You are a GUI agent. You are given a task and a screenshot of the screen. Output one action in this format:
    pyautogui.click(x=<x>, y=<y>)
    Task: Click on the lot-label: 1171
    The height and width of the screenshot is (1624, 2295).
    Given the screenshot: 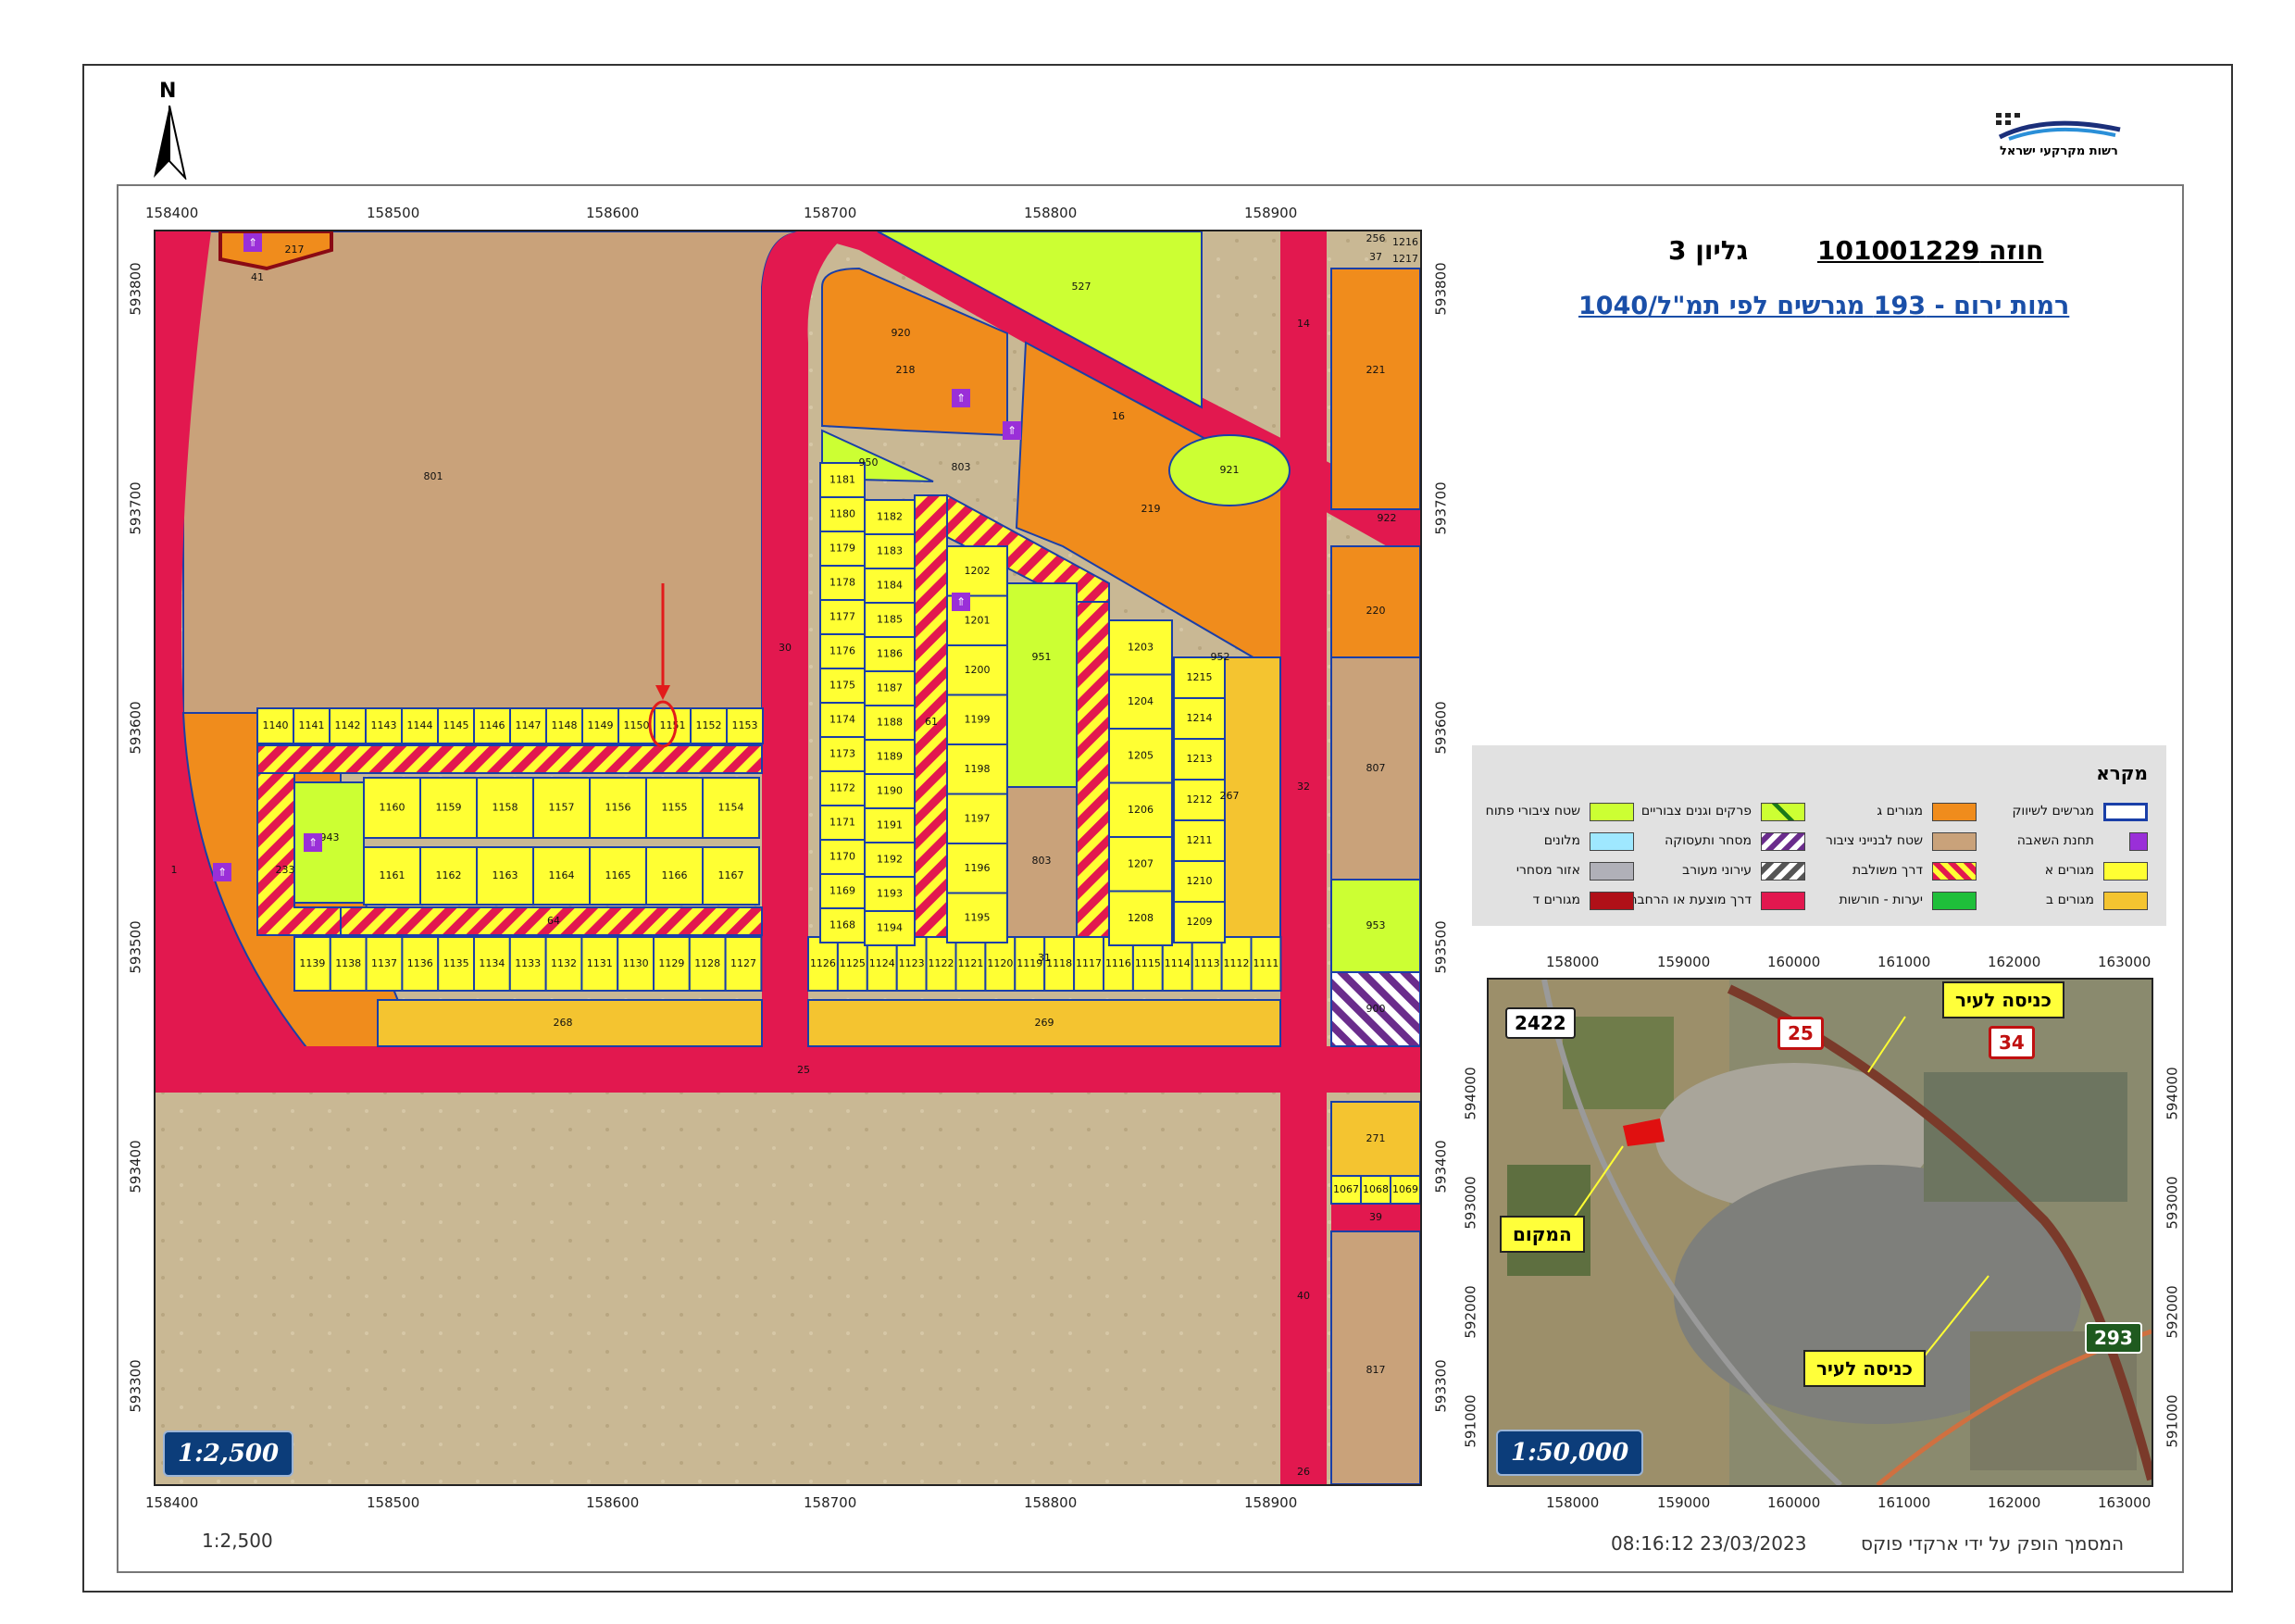 What is the action you would take?
    pyautogui.click(x=842, y=823)
    